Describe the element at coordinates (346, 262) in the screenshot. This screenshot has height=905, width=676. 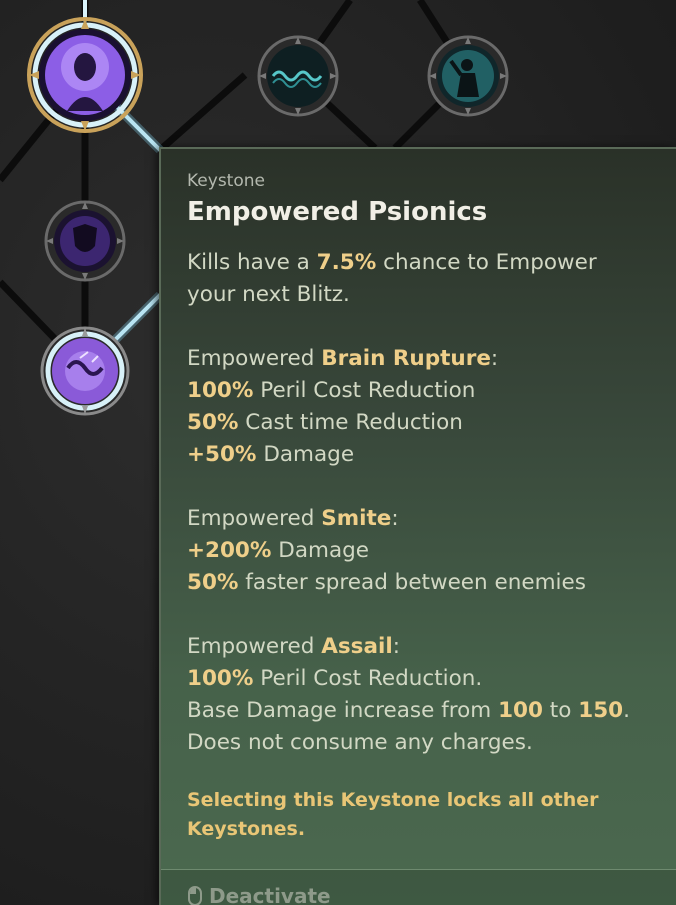
I see `intro-chance-value: 7.5%` at that location.